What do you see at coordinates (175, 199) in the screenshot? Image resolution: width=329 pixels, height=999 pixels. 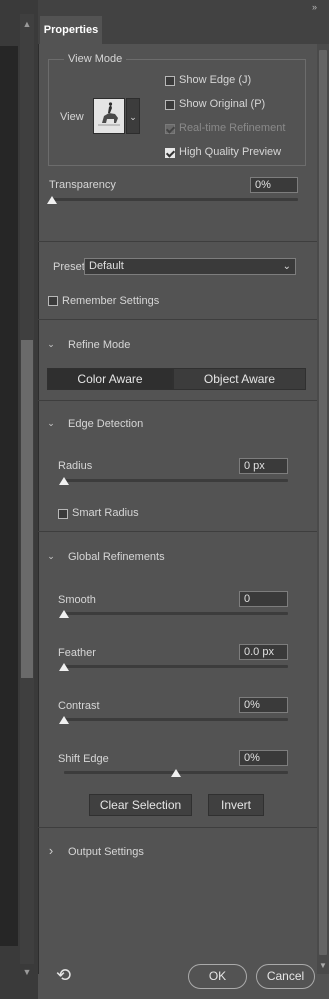 I see `transparency-slider-track` at bounding box center [175, 199].